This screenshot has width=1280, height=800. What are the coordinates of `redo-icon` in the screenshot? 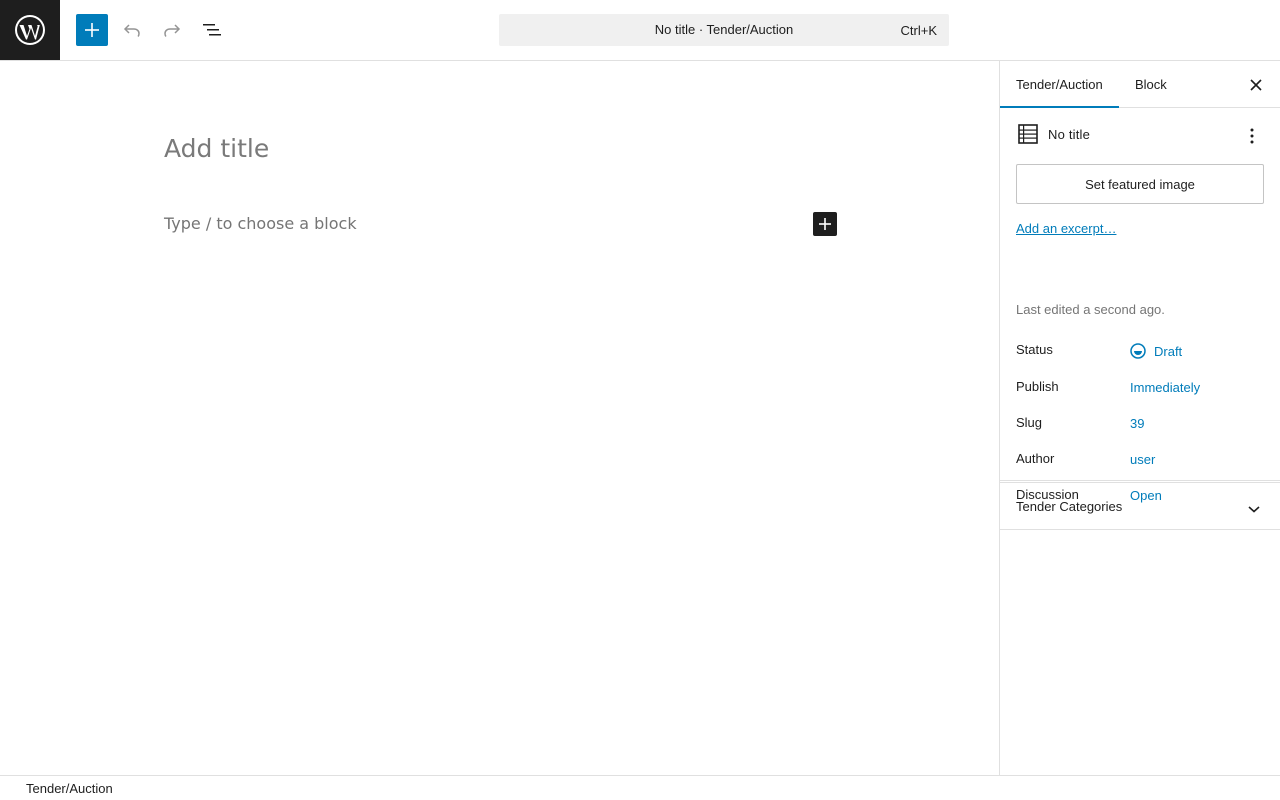 It's located at (172, 31).